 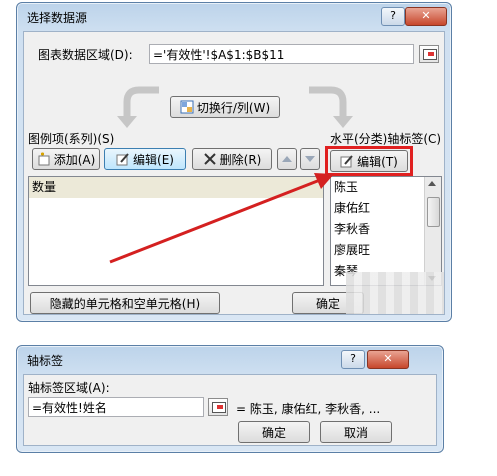 I want to click on dialog-title-bar: 轴标签 ? ✕, so click(x=230, y=359).